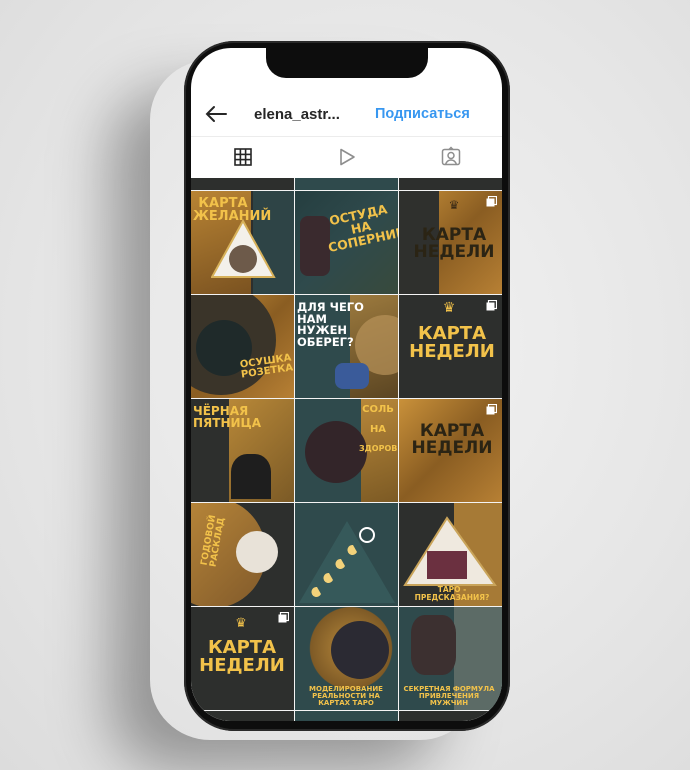 This screenshot has height=770, width=690. Describe the element at coordinates (347, 63) in the screenshot. I see `phone-notch` at that location.